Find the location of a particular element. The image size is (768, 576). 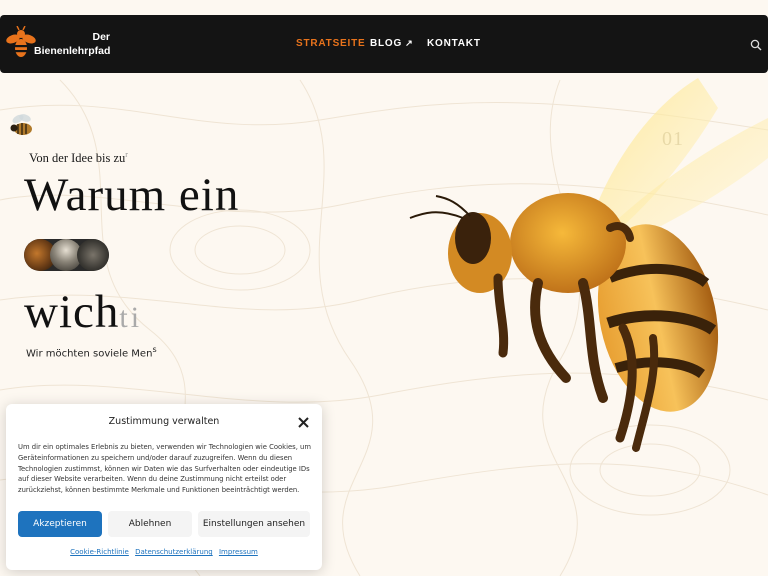

consent-title: Zustimmung verwalten is located at coordinates (164, 421).